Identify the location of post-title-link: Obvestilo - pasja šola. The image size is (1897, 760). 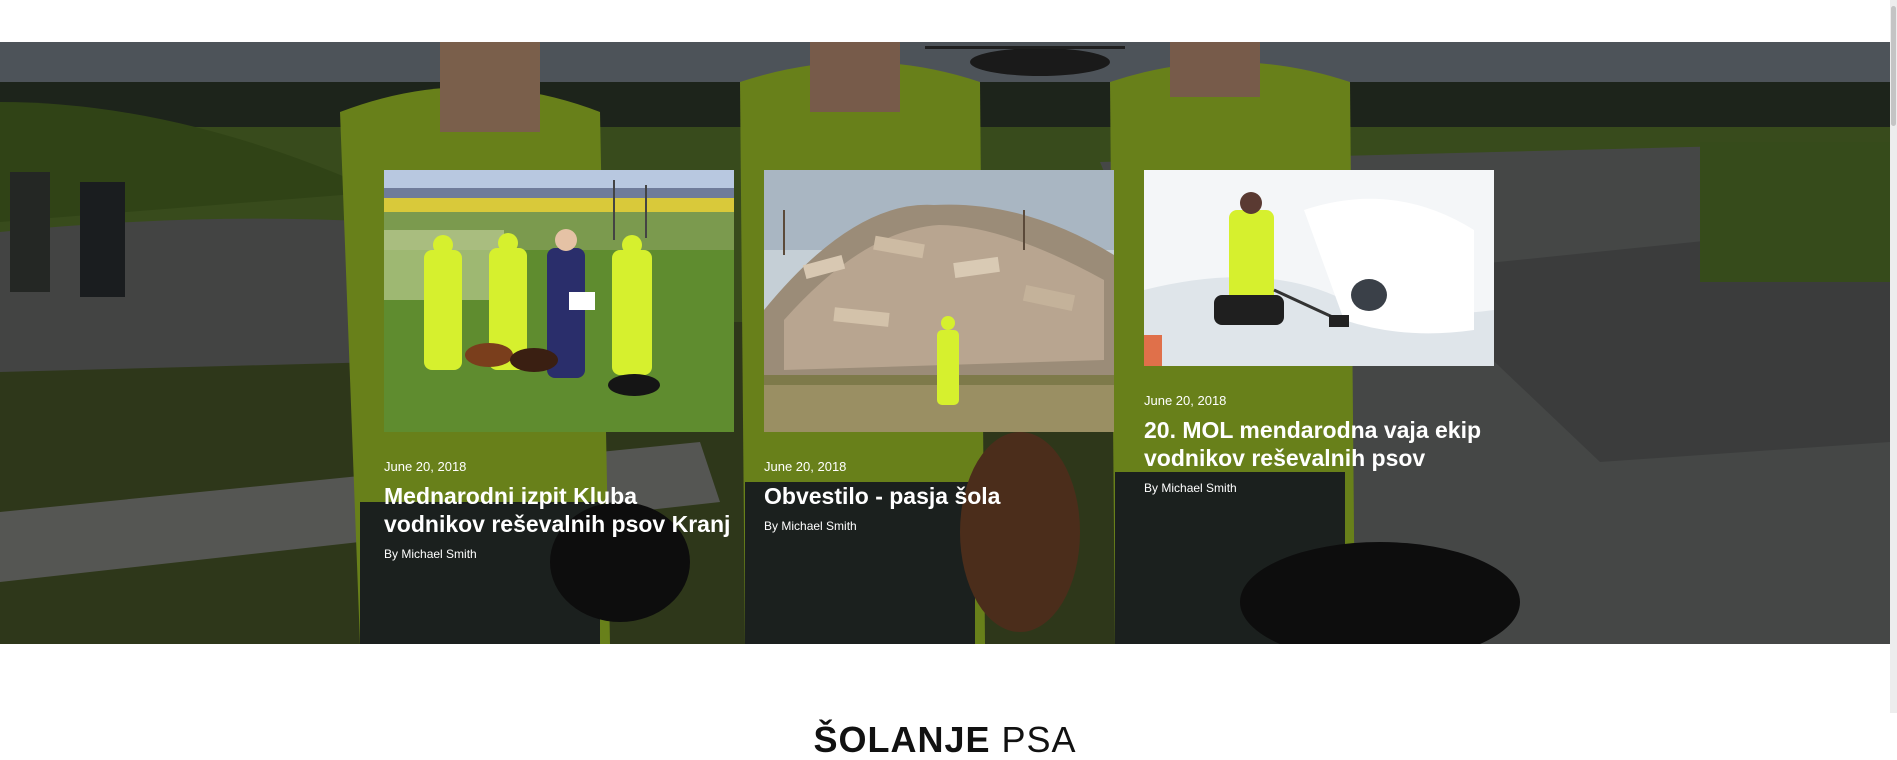
(939, 496).